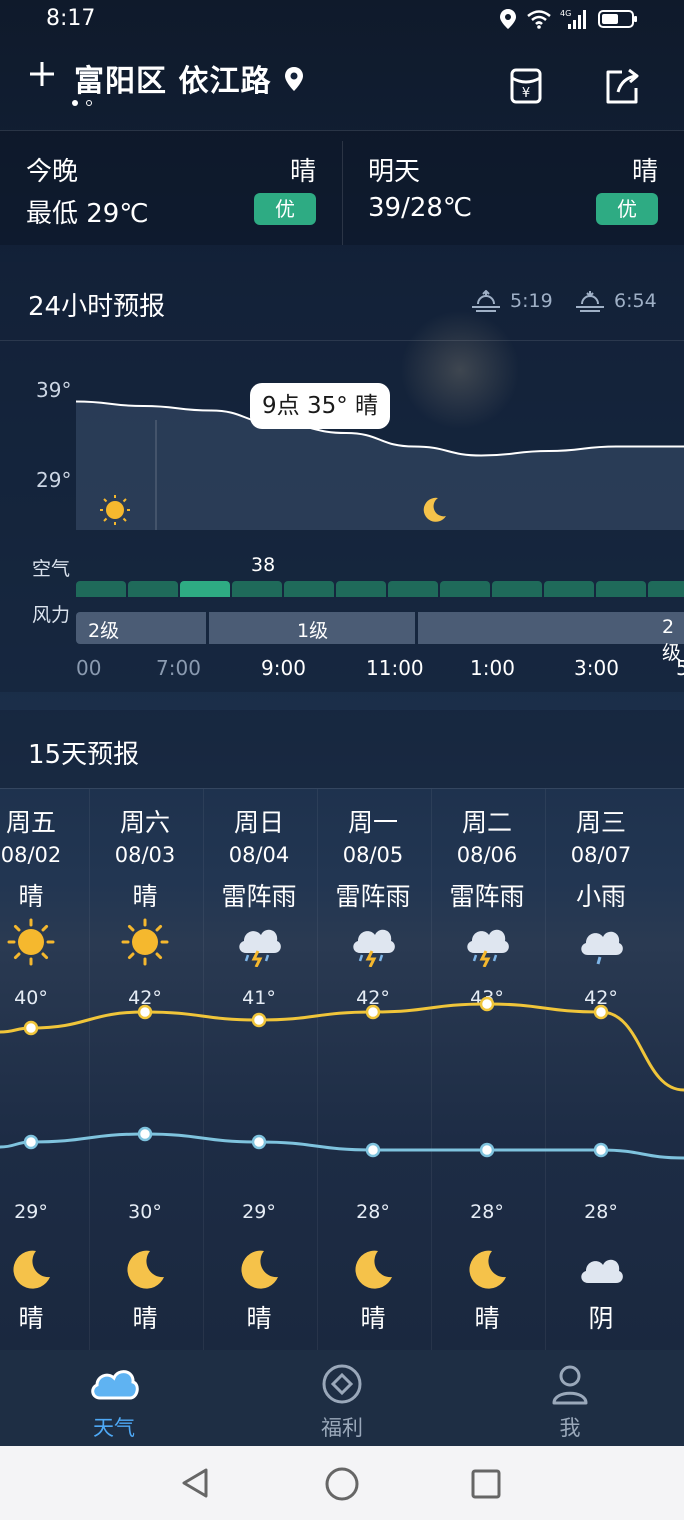  What do you see at coordinates (195, 1483) in the screenshot?
I see `back-icon` at bounding box center [195, 1483].